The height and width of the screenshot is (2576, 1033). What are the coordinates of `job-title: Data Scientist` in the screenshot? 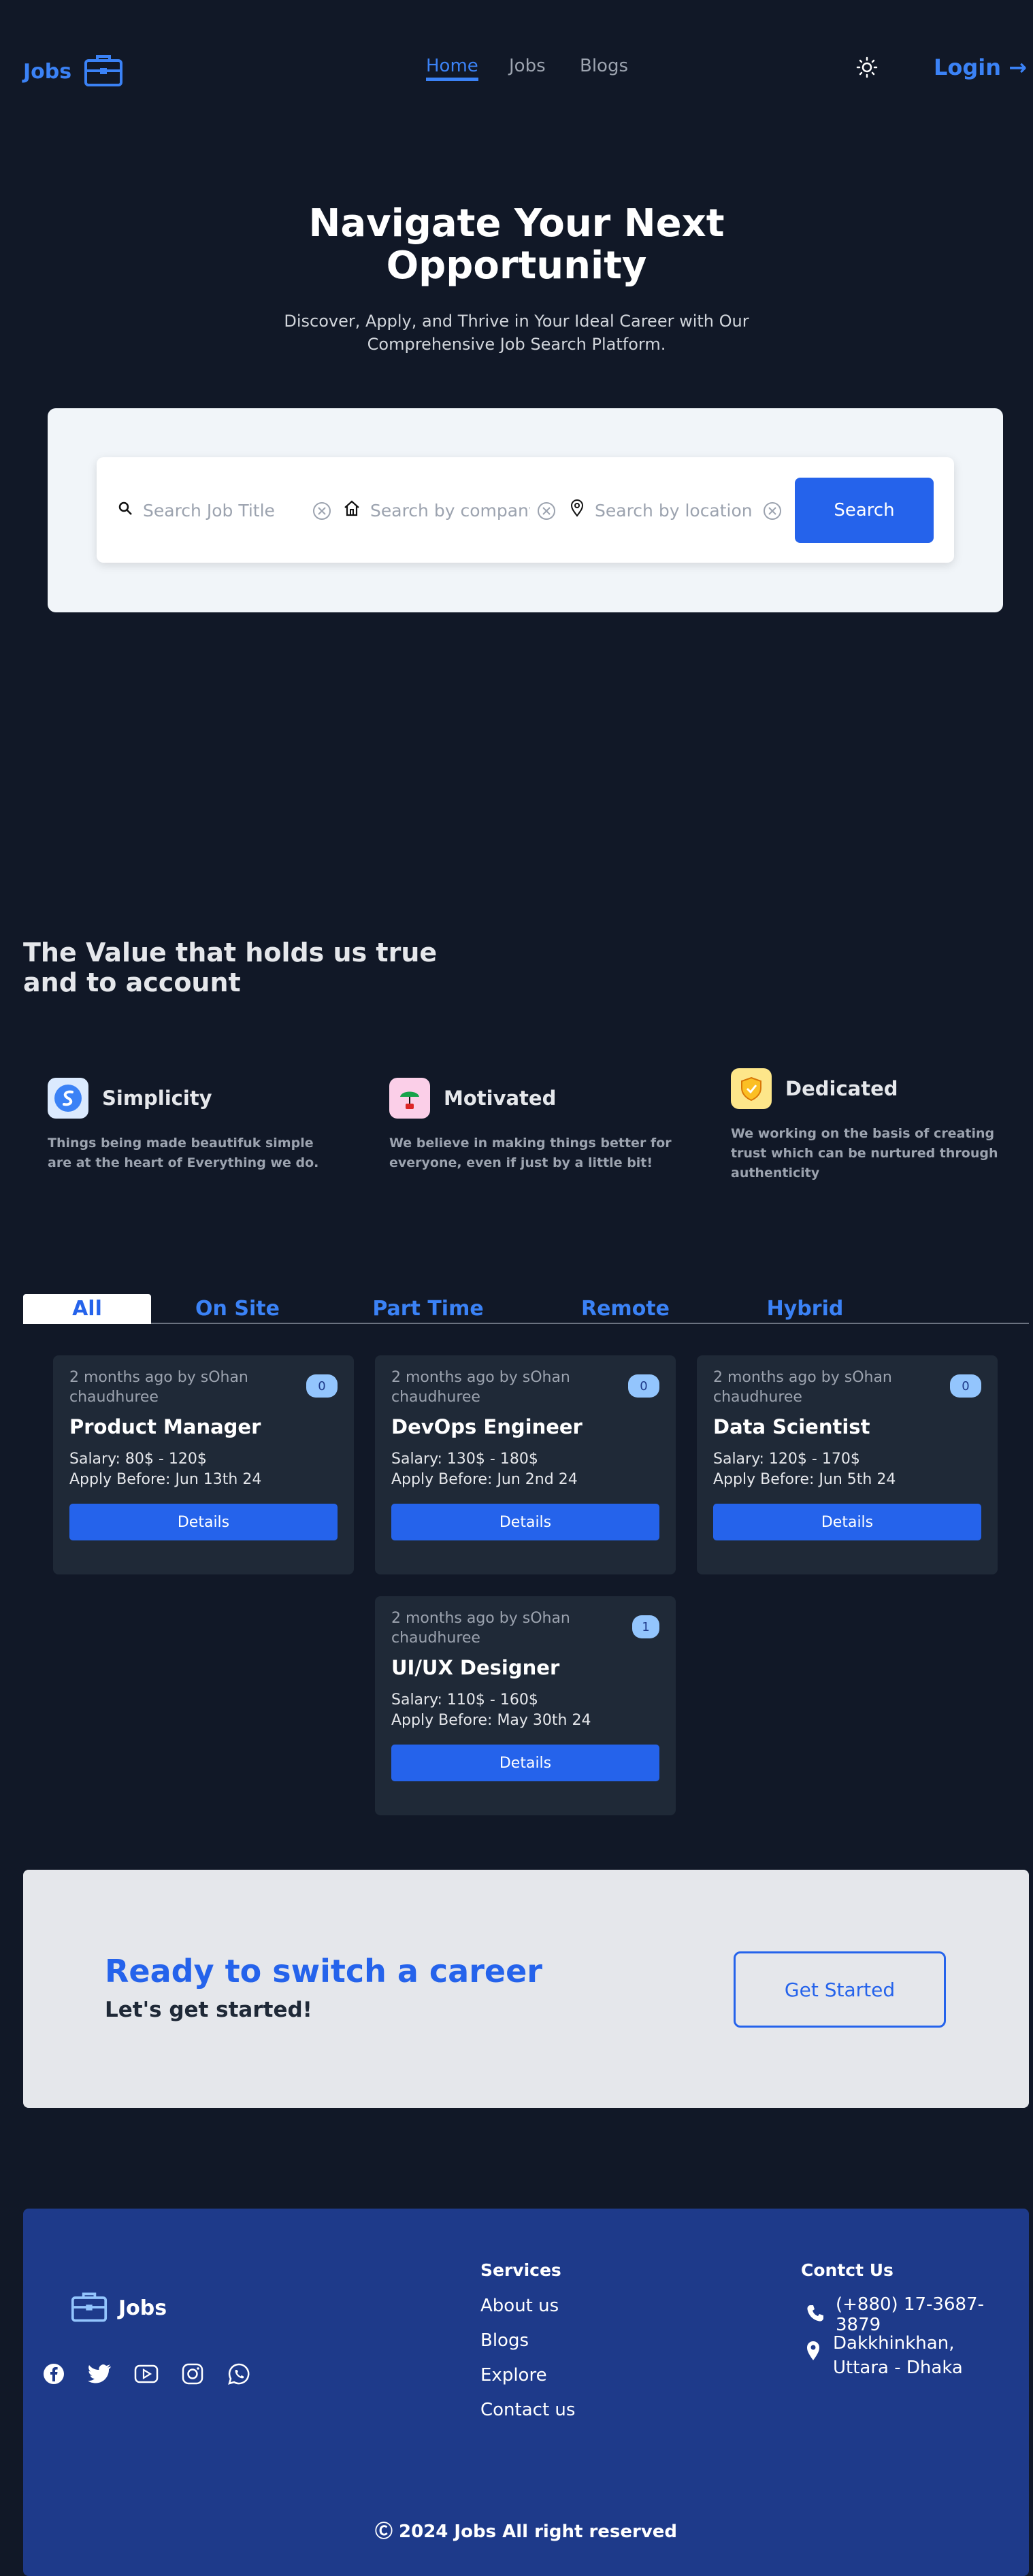 It's located at (791, 1427).